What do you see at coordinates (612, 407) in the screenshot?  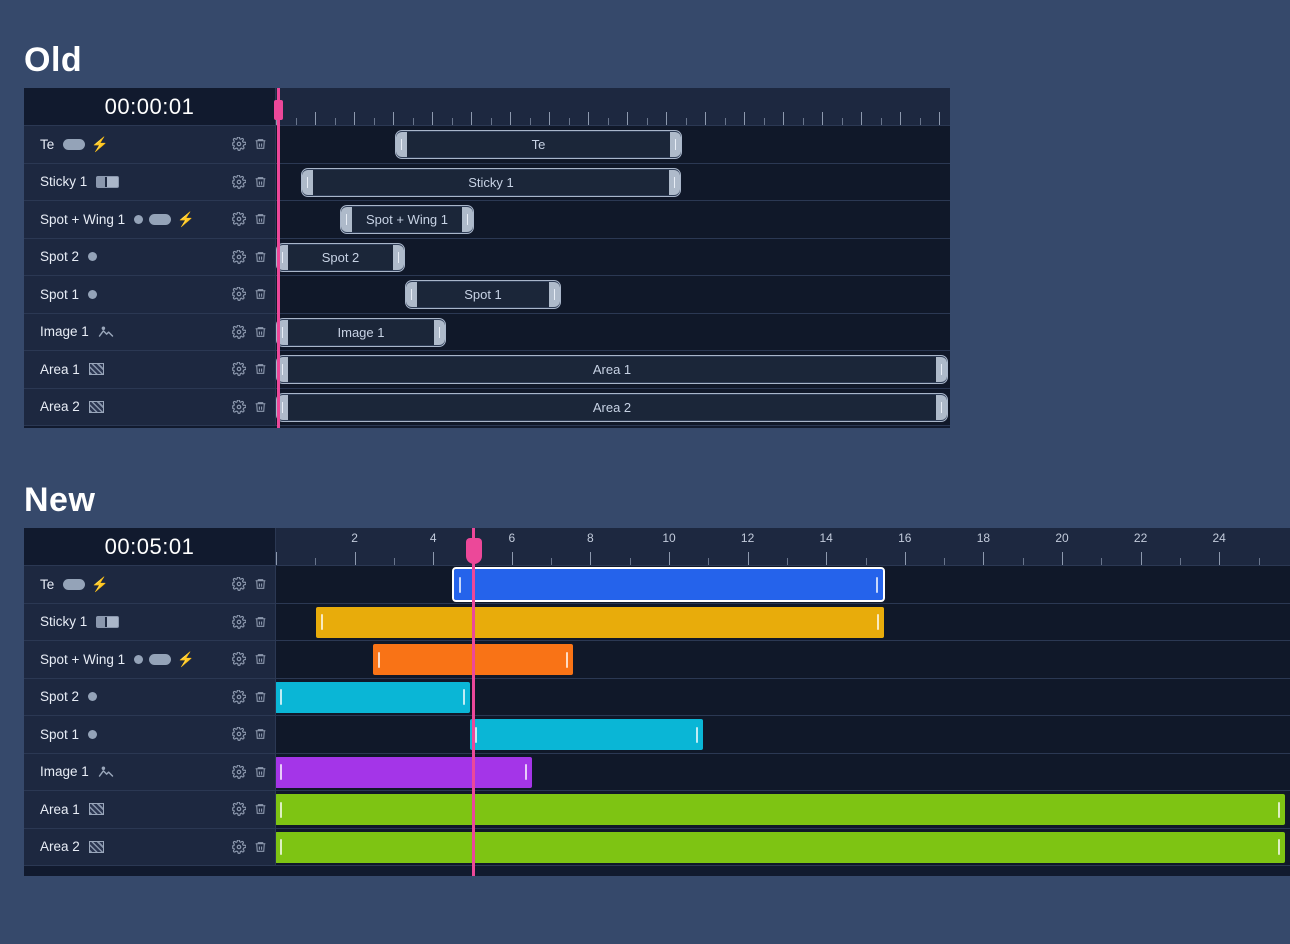 I see `timeline-clip: Area 2` at bounding box center [612, 407].